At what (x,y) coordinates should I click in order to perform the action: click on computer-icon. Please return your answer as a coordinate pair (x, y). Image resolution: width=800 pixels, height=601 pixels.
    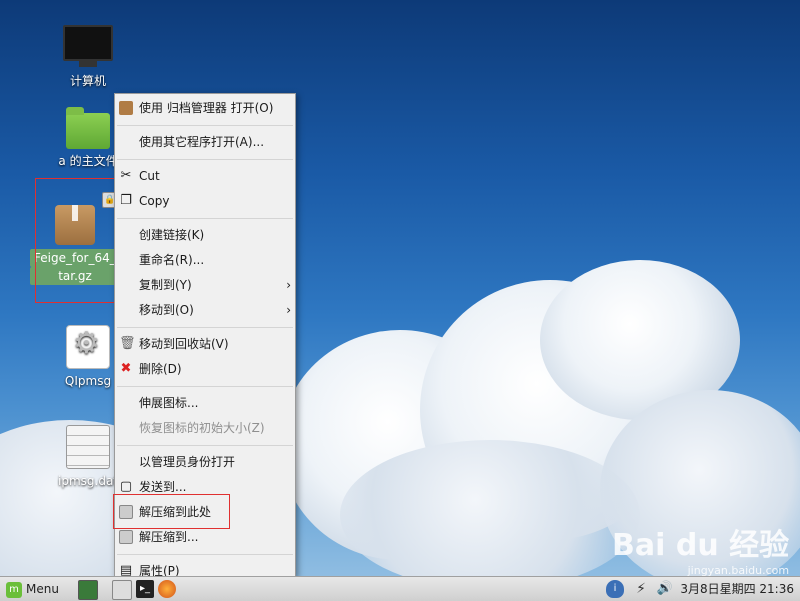
    Looking at the image, I should click on (88, 46).